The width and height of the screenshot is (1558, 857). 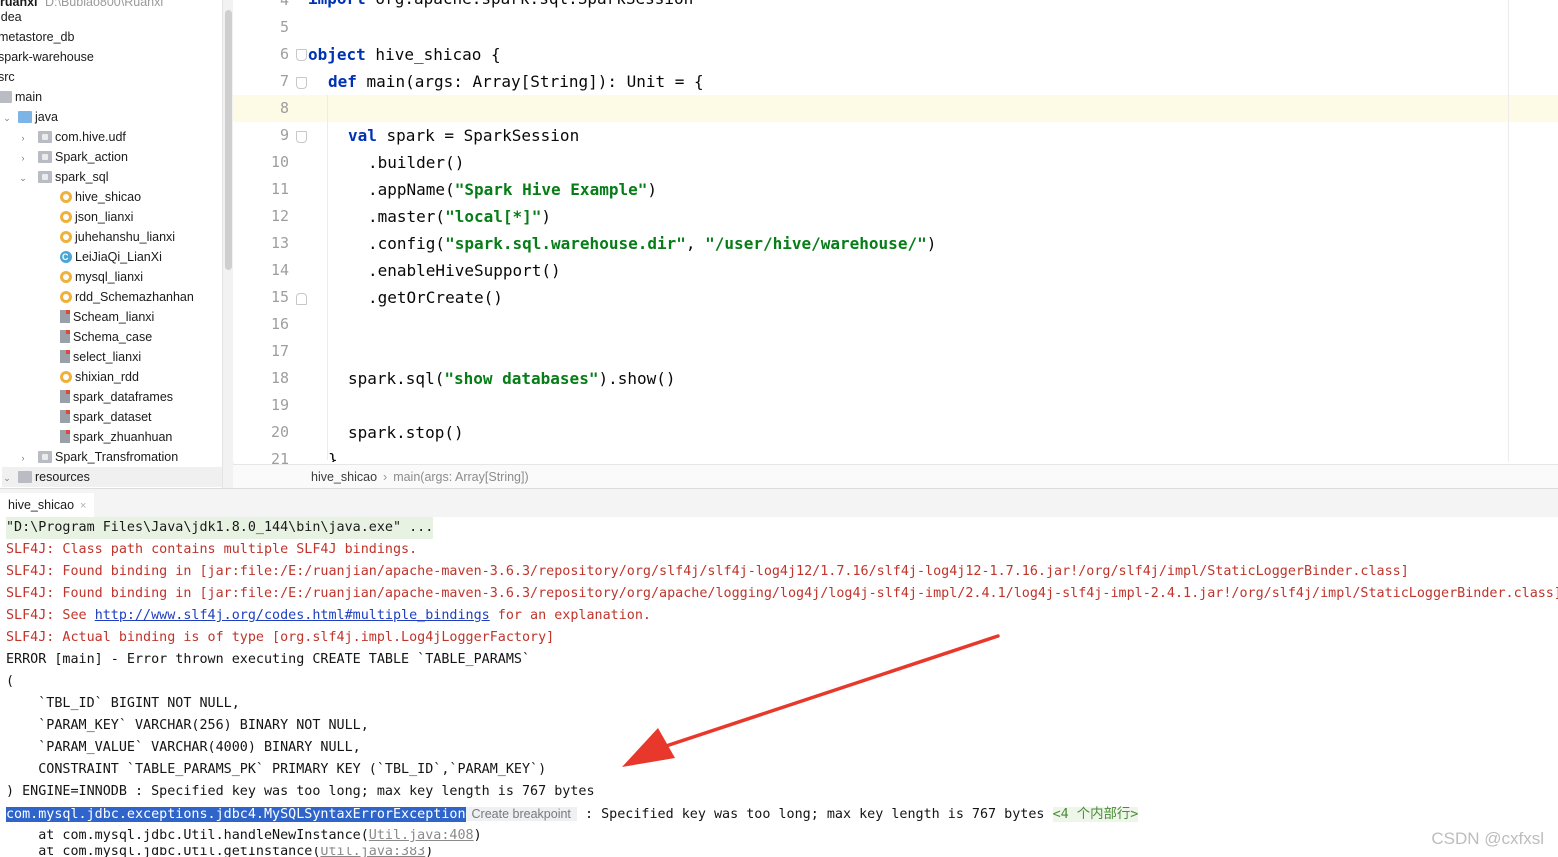 I want to click on tree-item-mysql-lianxi: mysql_lianxi, so click(x=101, y=277).